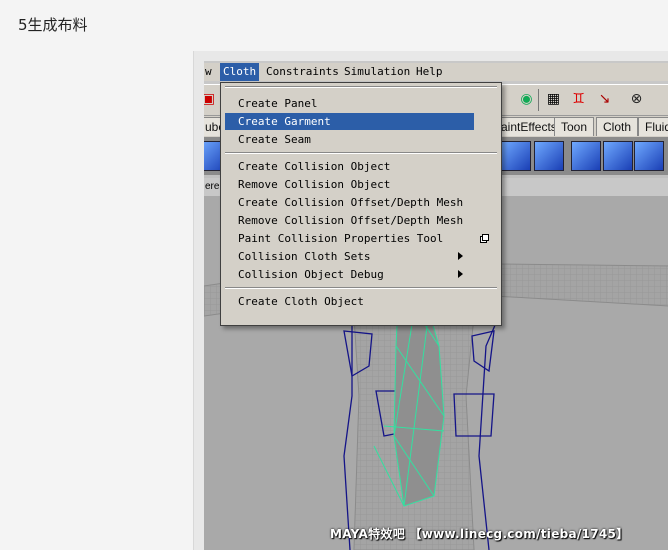 The width and height of the screenshot is (668, 550). Describe the element at coordinates (302, 72) in the screenshot. I see `menu-constraints: Constraints` at that location.